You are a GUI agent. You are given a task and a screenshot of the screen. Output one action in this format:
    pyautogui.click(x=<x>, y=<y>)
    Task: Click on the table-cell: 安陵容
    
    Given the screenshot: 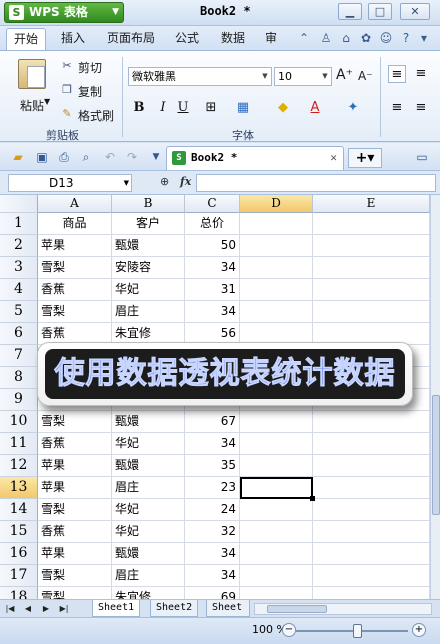 What is the action you would take?
    pyautogui.click(x=148, y=268)
    